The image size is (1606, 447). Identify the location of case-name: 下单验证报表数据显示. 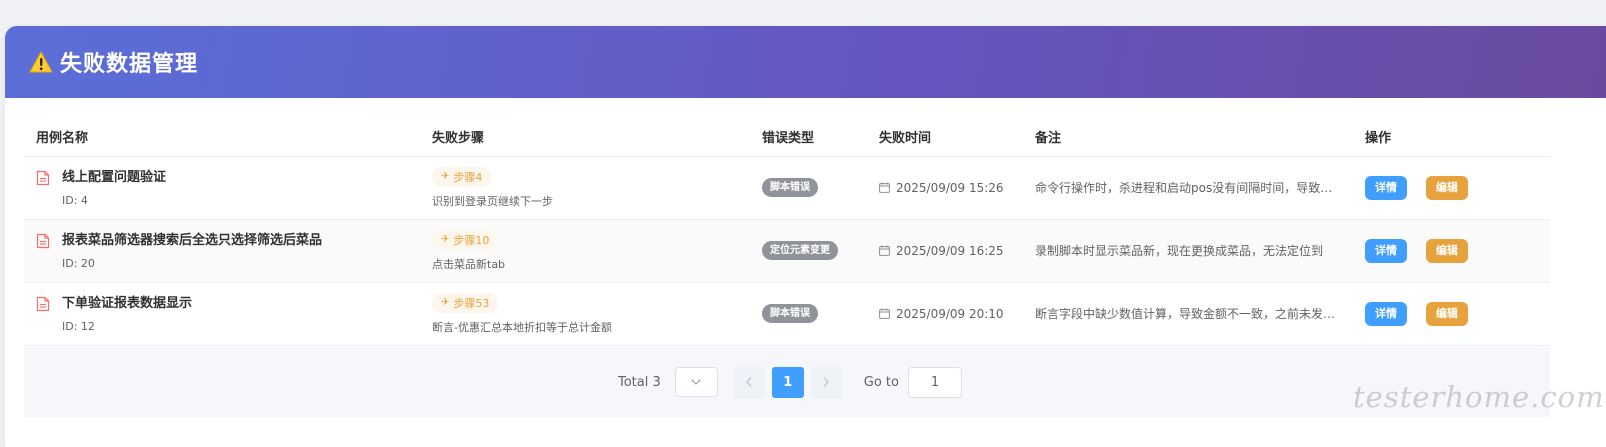
(127, 303).